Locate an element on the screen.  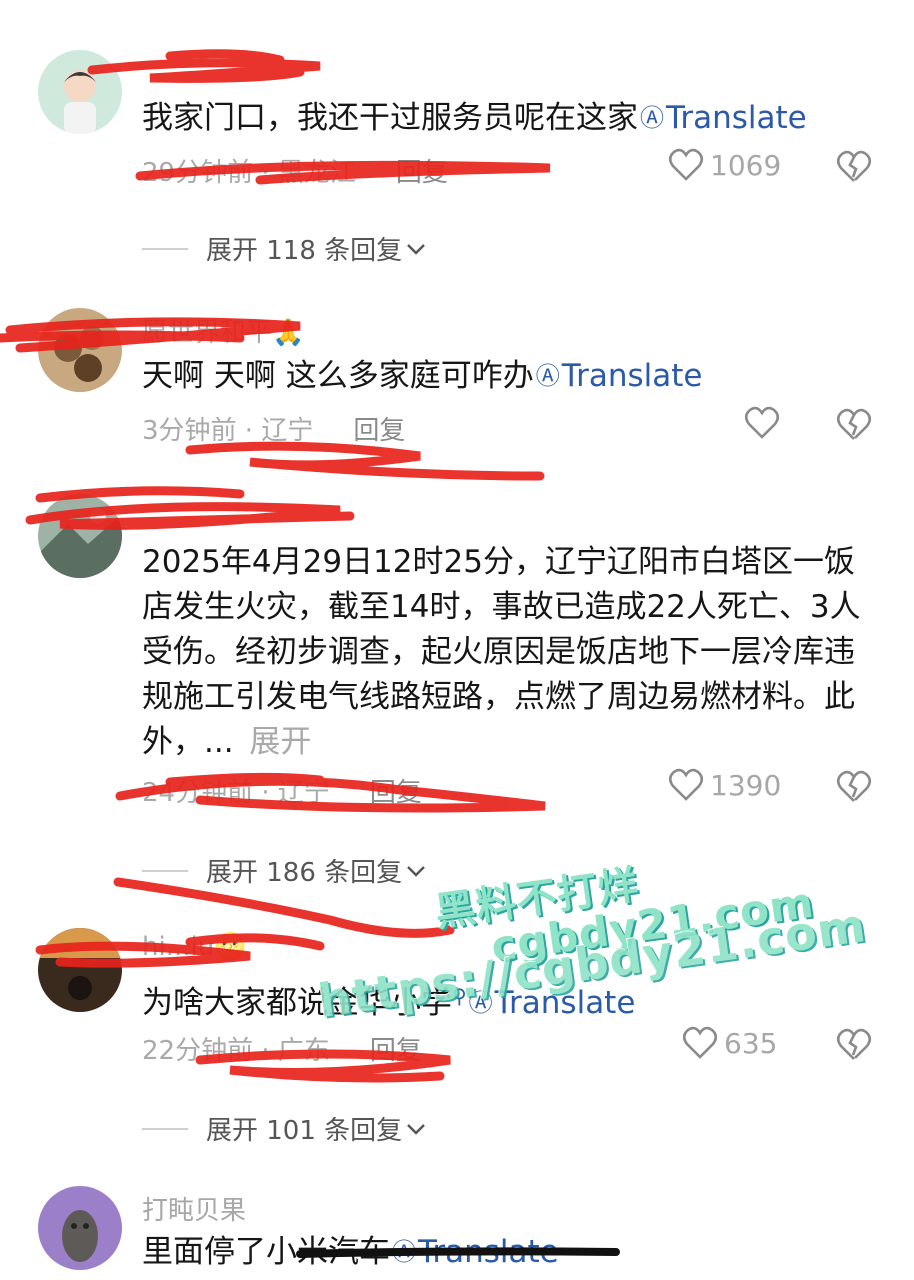
like-button is located at coordinates (762, 423).